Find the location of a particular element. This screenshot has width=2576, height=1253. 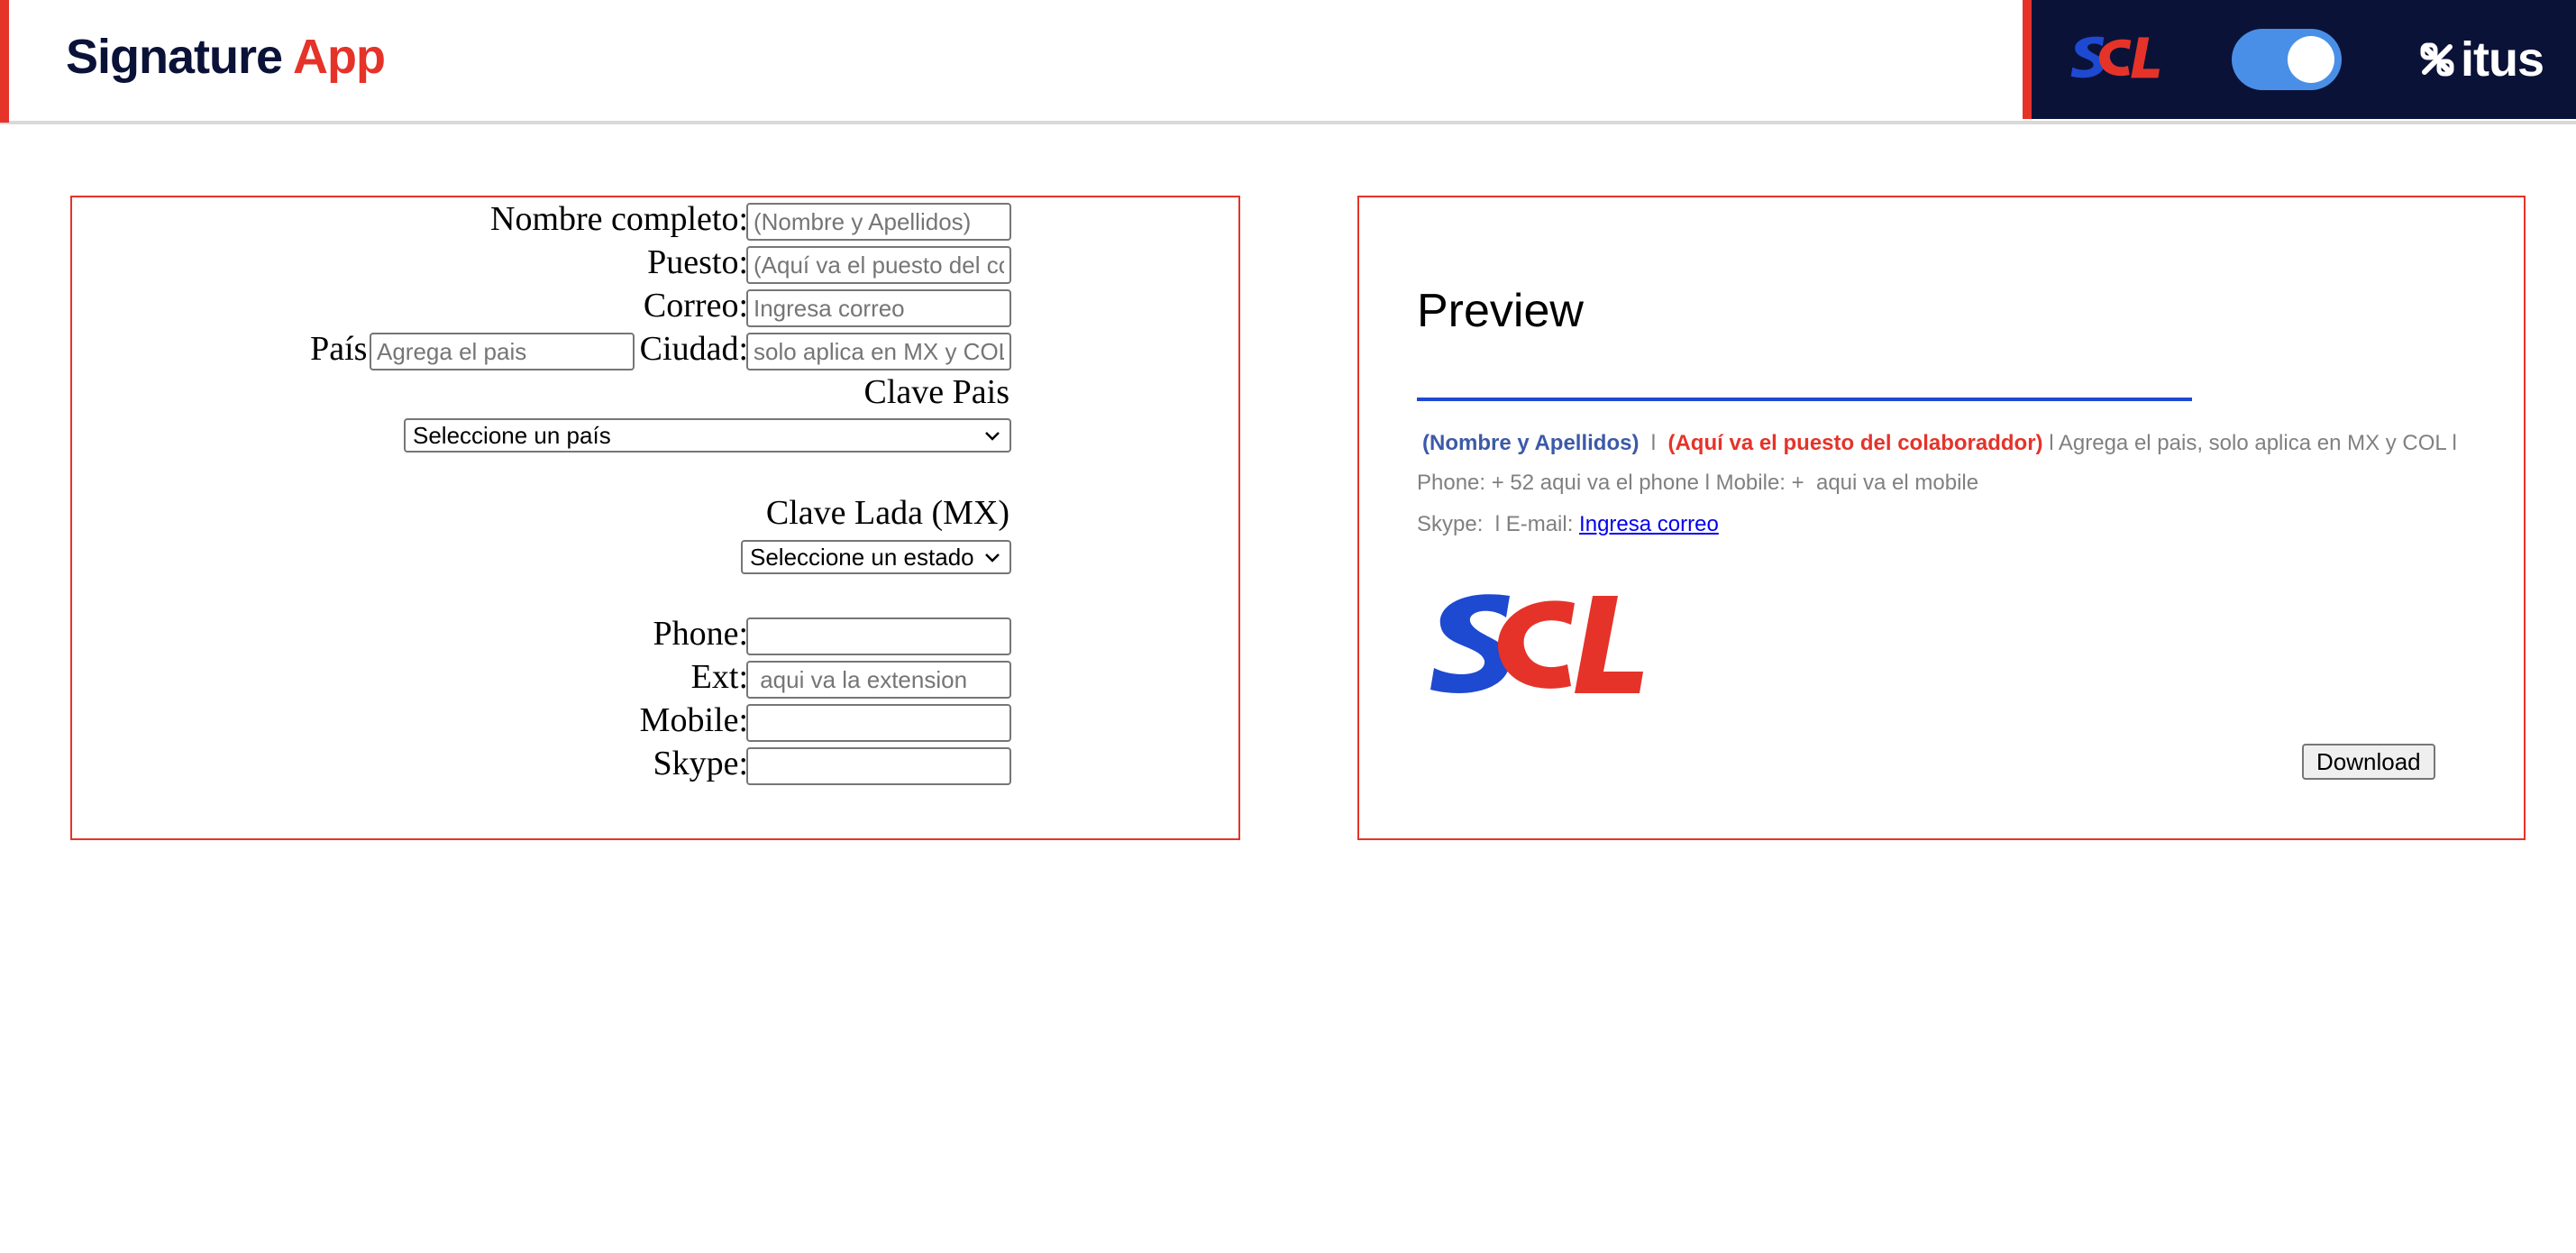

signature-name: (Nombre y Apellidos) is located at coordinates (1531, 443).